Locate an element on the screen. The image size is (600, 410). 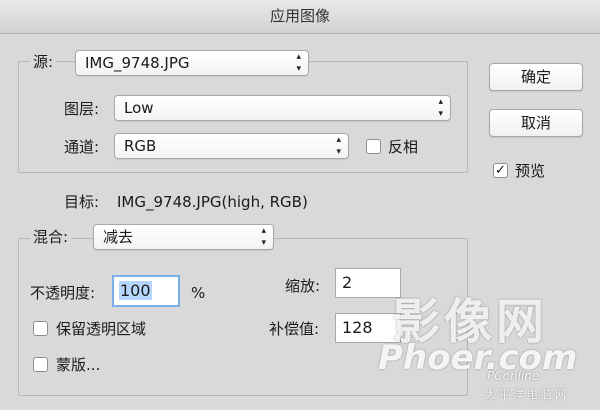
blend-mode-select: 减去 ▴ ▾ is located at coordinates (183, 237).